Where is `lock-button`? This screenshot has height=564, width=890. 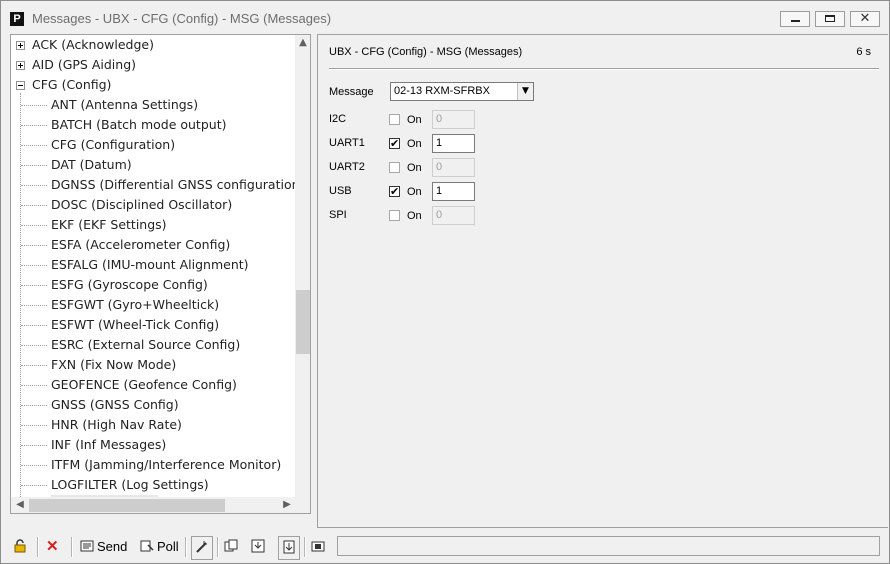 lock-button is located at coordinates (21, 547).